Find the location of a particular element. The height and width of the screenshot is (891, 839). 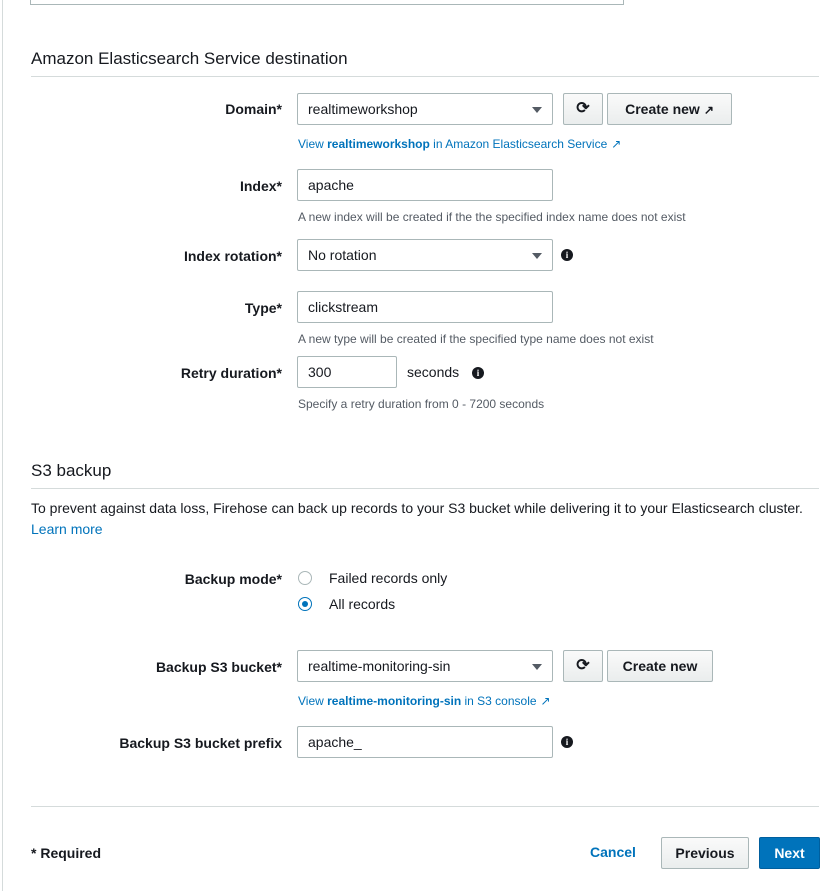

domain-refresh-button: ⟳ is located at coordinates (583, 109).